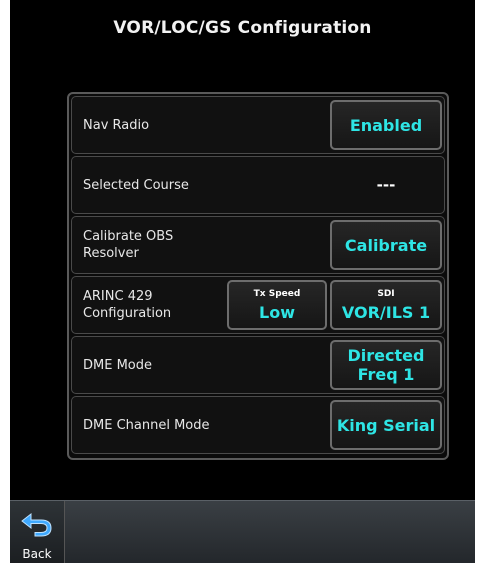  I want to click on selected-course-label: Selected Course, so click(136, 185).